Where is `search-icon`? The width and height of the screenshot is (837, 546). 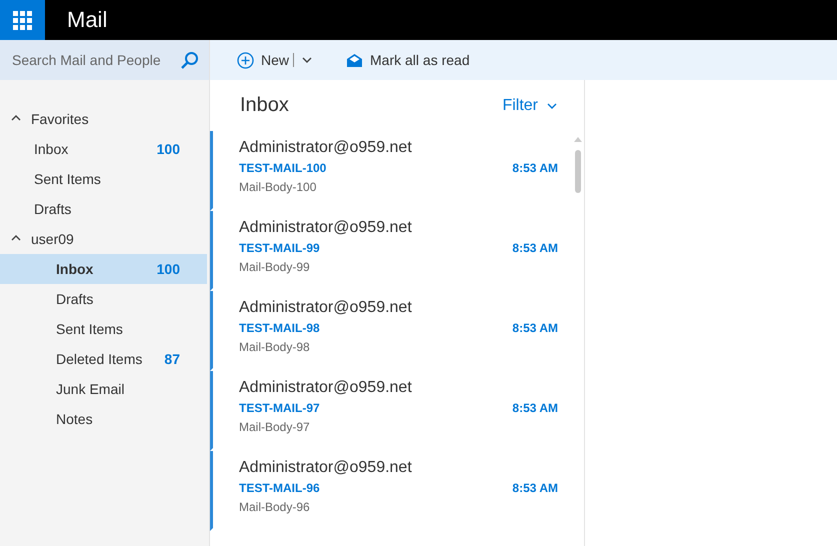 search-icon is located at coordinates (189, 60).